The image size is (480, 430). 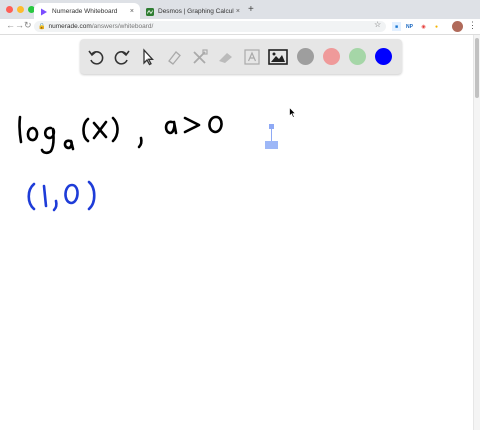 I want to click on scrollbar-thumb, so click(x=477, y=68).